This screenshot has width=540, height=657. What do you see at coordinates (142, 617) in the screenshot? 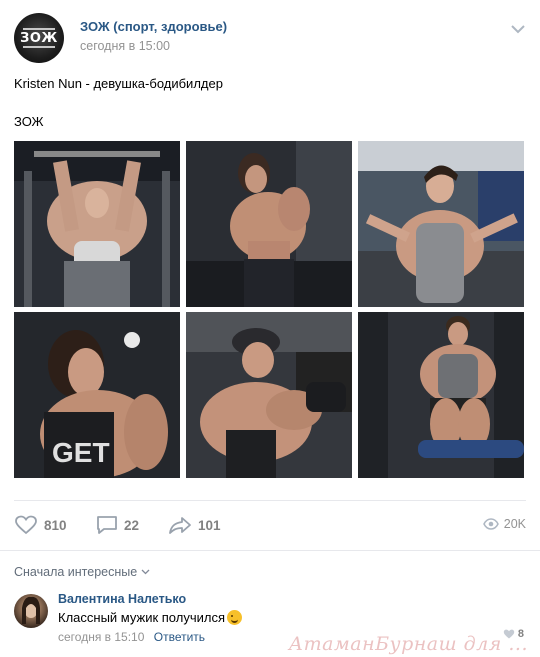
I see `comment-text-content: Классный мужик получился` at bounding box center [142, 617].